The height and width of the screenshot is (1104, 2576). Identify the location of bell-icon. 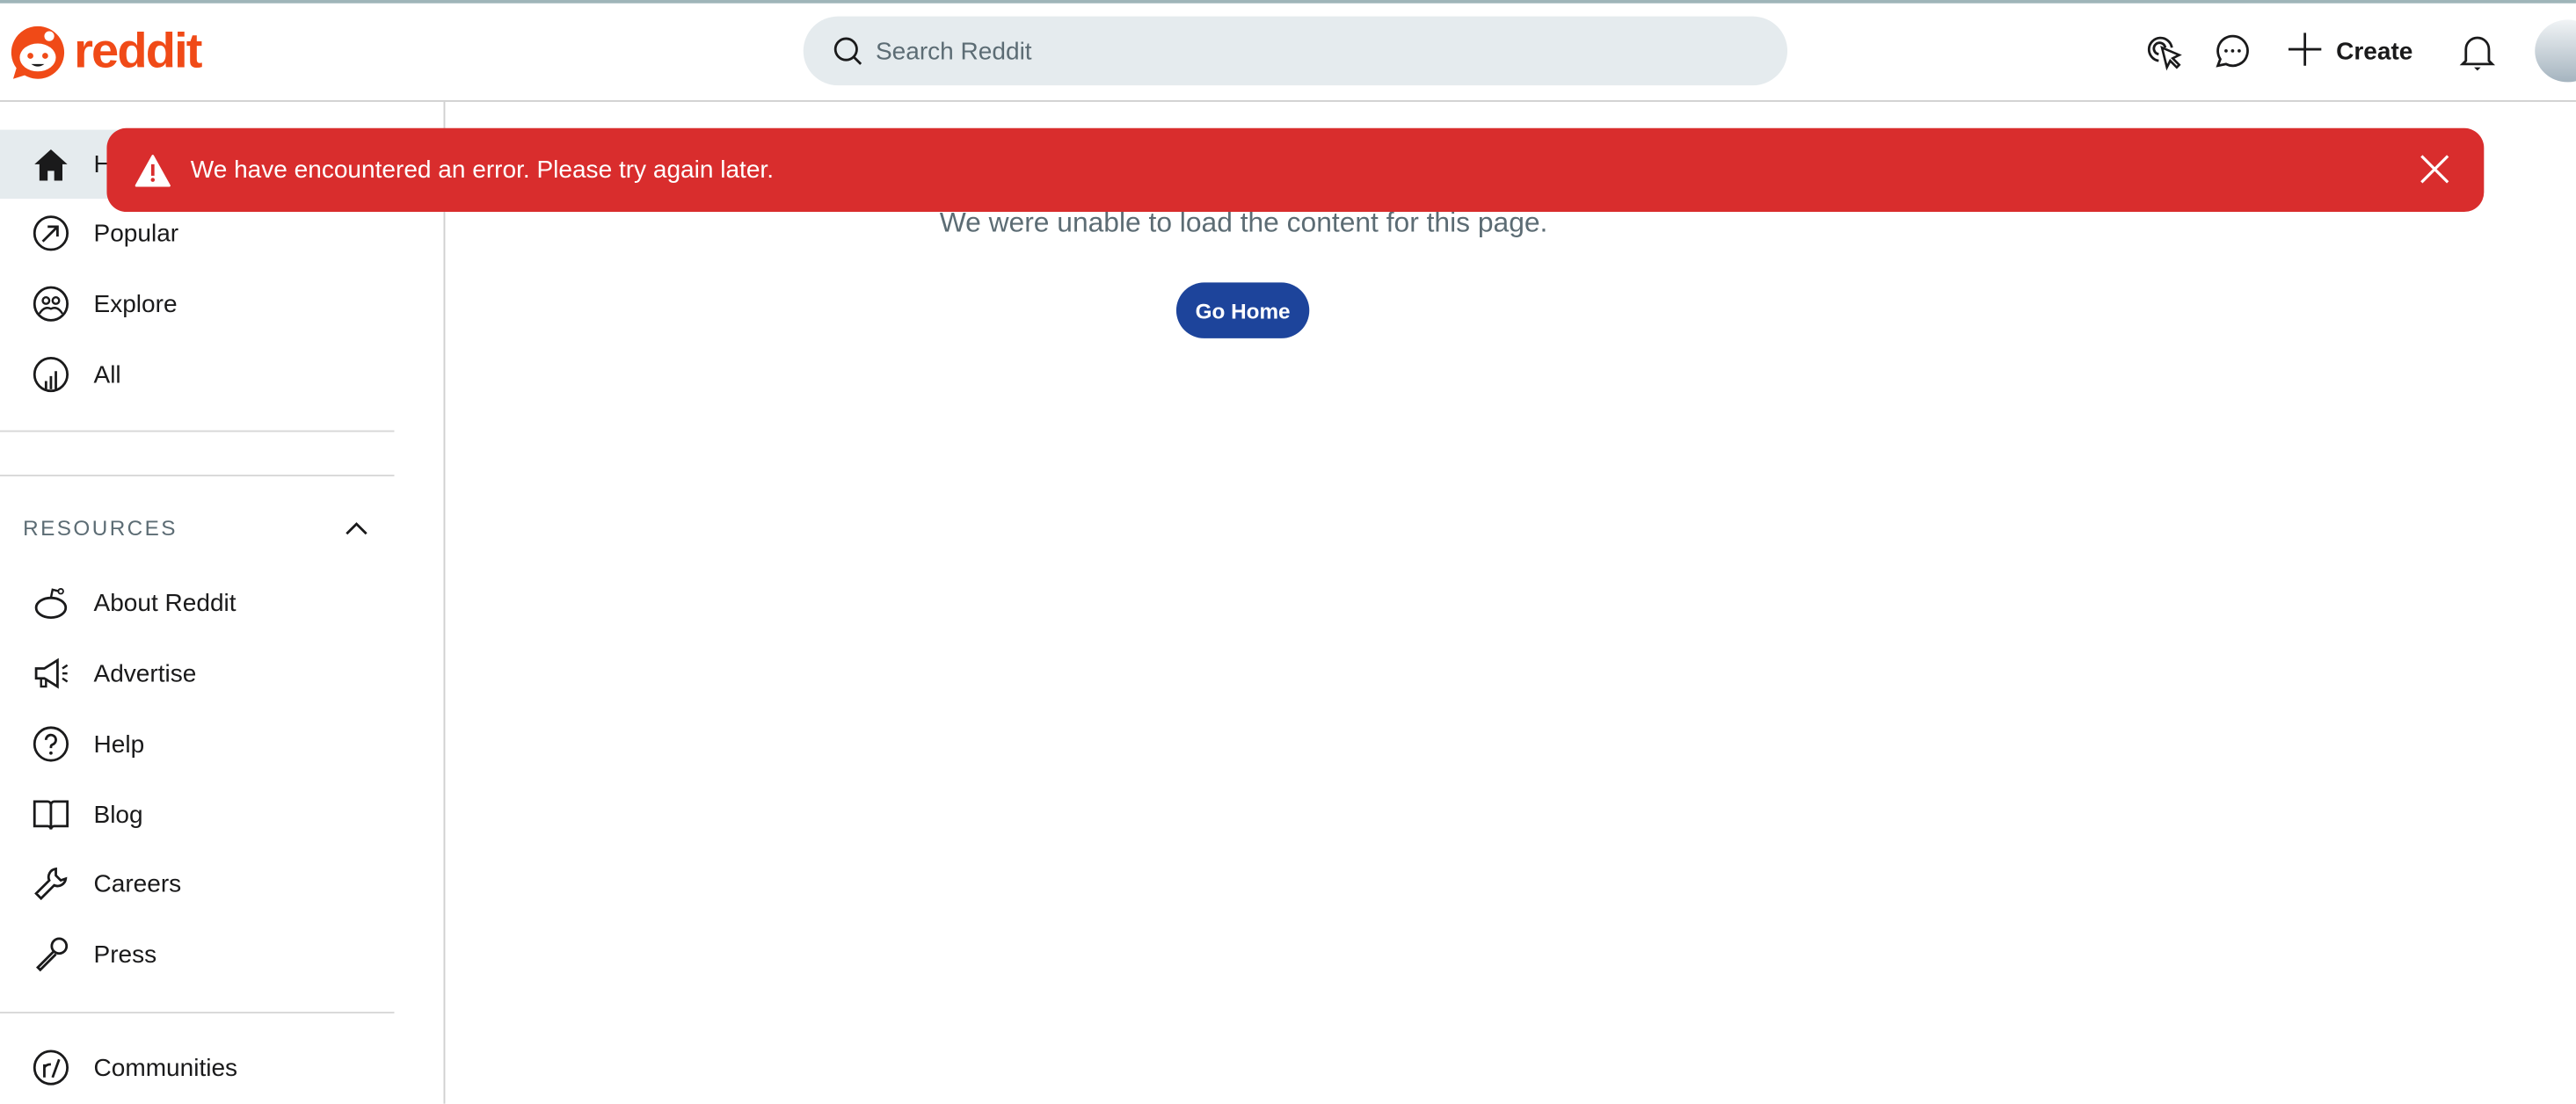
(2477, 52).